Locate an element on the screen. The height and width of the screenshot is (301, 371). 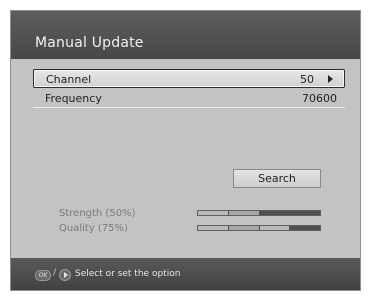
channel-value: 50 is located at coordinates (307, 79).